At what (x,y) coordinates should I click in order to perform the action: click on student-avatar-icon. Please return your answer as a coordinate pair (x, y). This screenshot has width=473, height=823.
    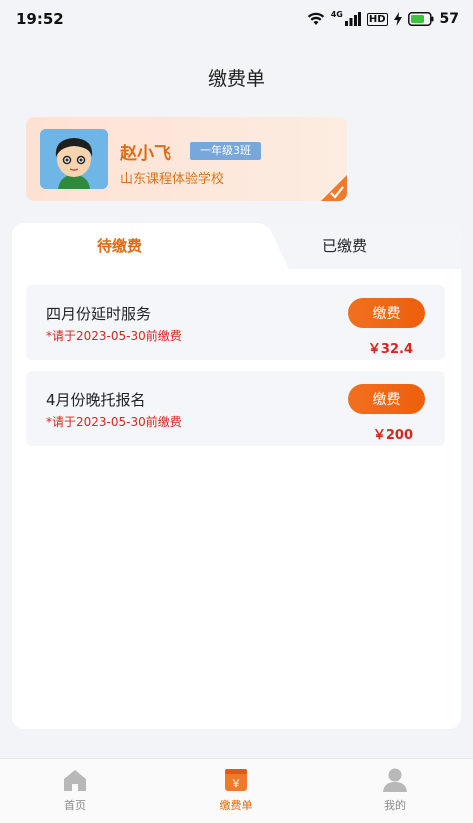
    Looking at the image, I should click on (74, 159).